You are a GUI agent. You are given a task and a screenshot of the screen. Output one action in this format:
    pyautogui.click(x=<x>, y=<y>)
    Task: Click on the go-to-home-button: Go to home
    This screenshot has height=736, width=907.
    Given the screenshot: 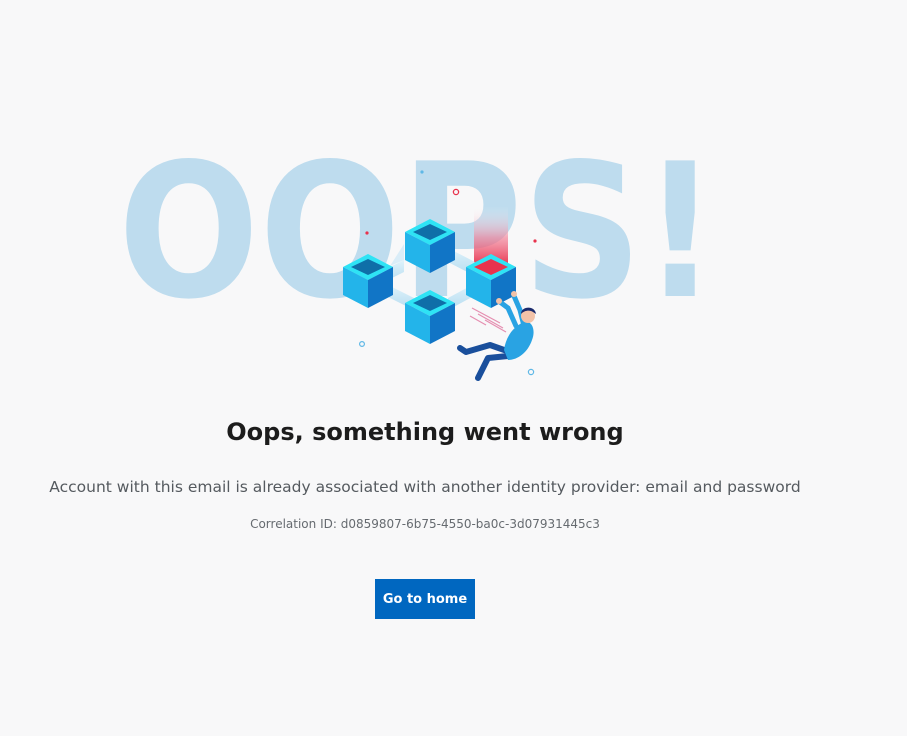 What is the action you would take?
    pyautogui.click(x=425, y=599)
    